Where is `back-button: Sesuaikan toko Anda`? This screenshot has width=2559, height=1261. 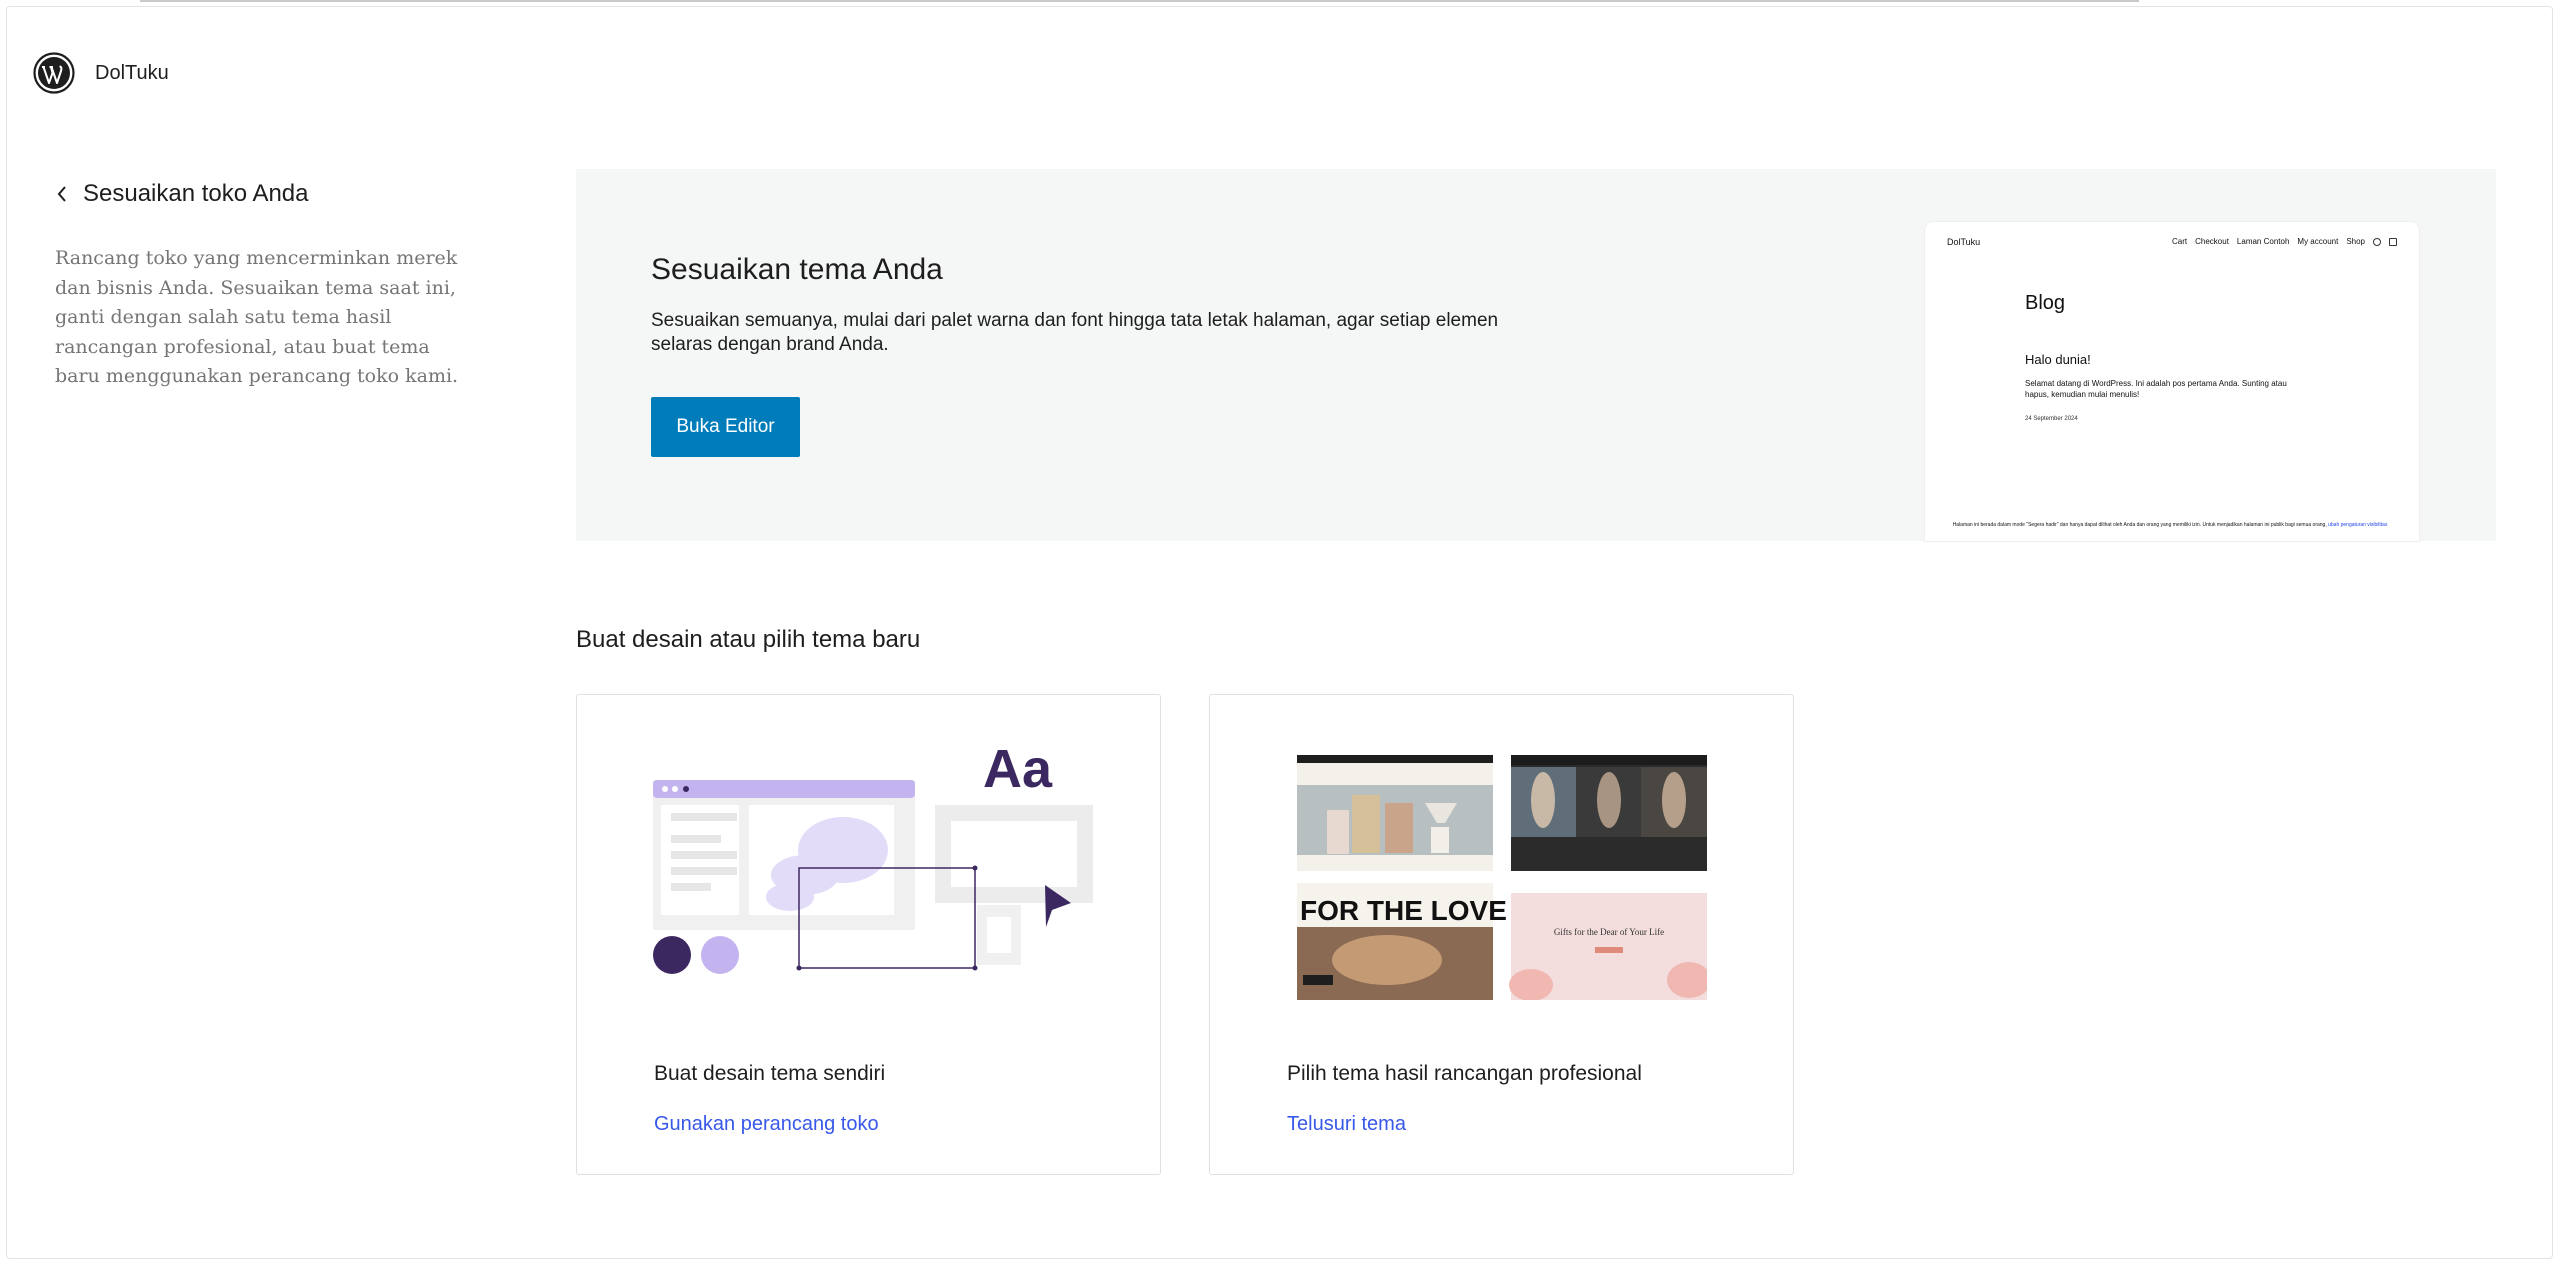
back-button: Sesuaikan toko Anda is located at coordinates (182, 194).